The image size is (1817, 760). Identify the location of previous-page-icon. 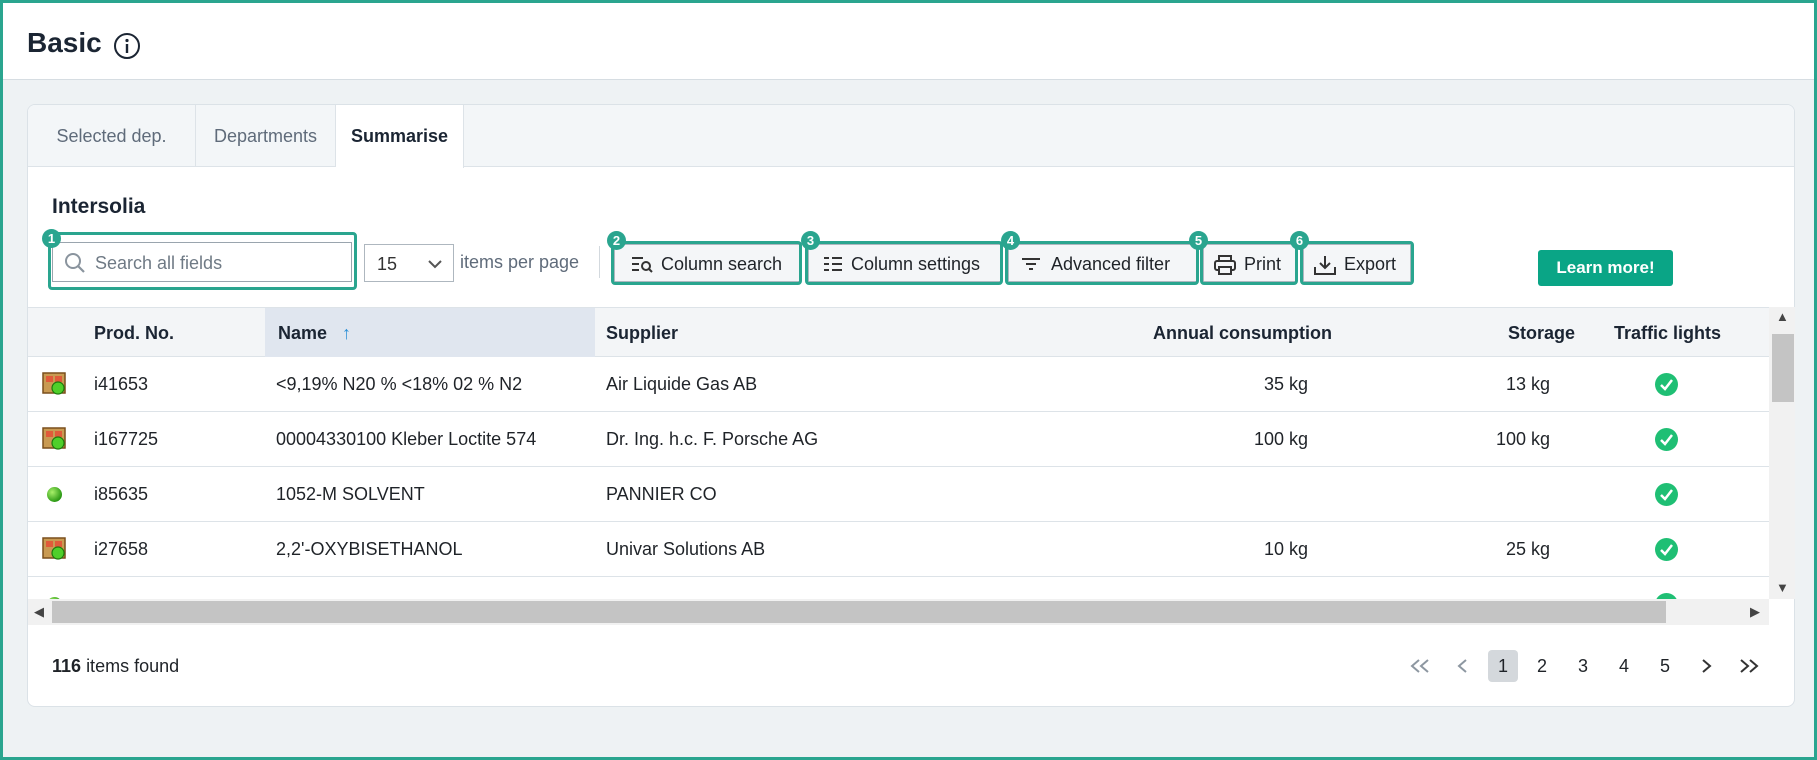
(1463, 666).